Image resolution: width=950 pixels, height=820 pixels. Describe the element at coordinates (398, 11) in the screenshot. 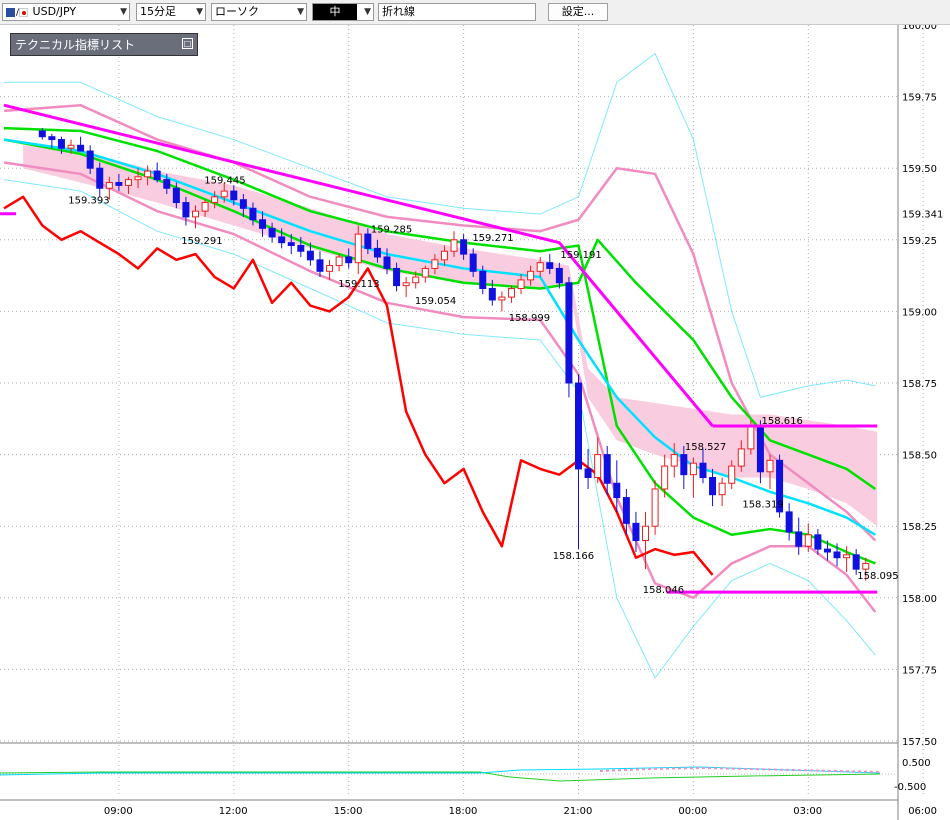

I see `line-type-label: 折れ線` at that location.